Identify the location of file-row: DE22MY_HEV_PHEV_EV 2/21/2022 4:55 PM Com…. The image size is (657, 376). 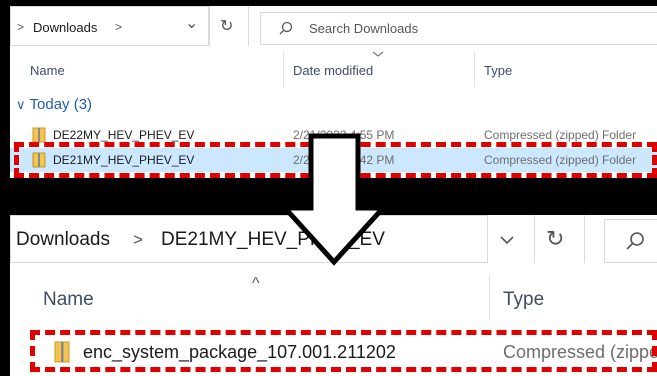
(333, 135).